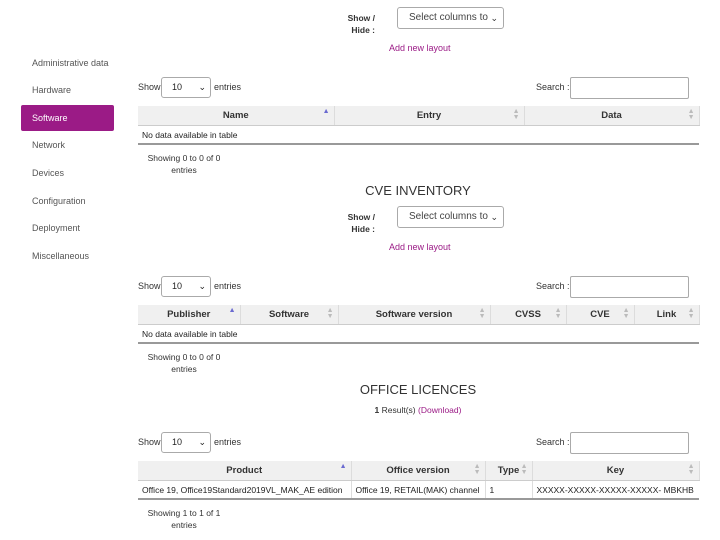 This screenshot has height=540, width=720. What do you see at coordinates (612, 116) in the screenshot?
I see `column-header-data: Data ▲ ▼` at bounding box center [612, 116].